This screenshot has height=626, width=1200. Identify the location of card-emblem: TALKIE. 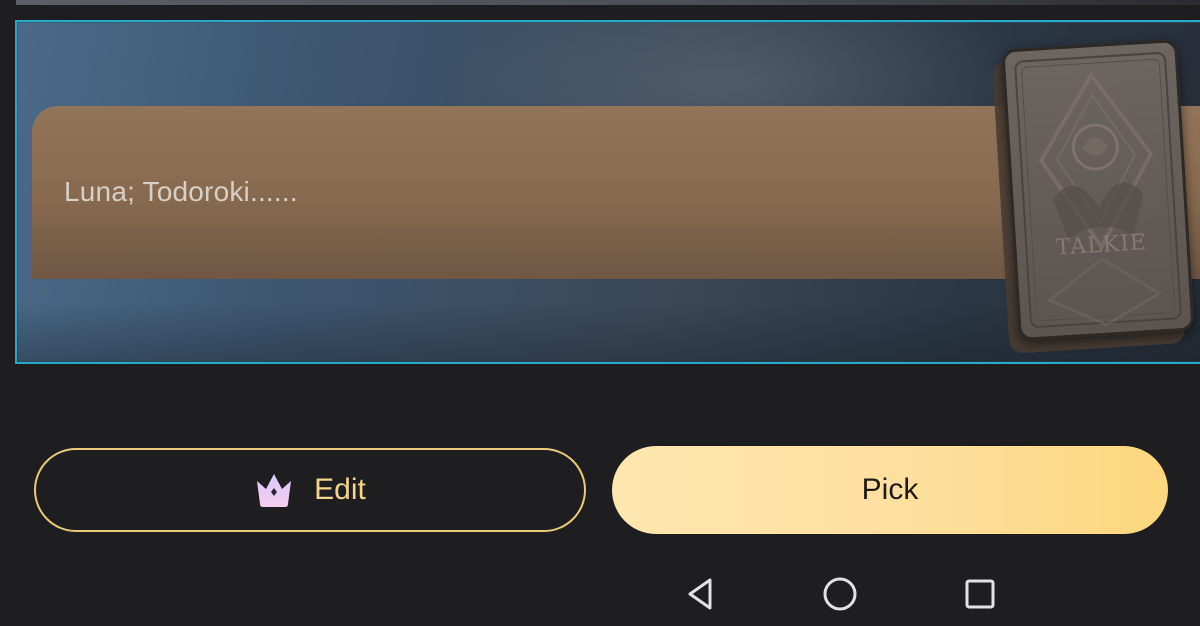
(1098, 190).